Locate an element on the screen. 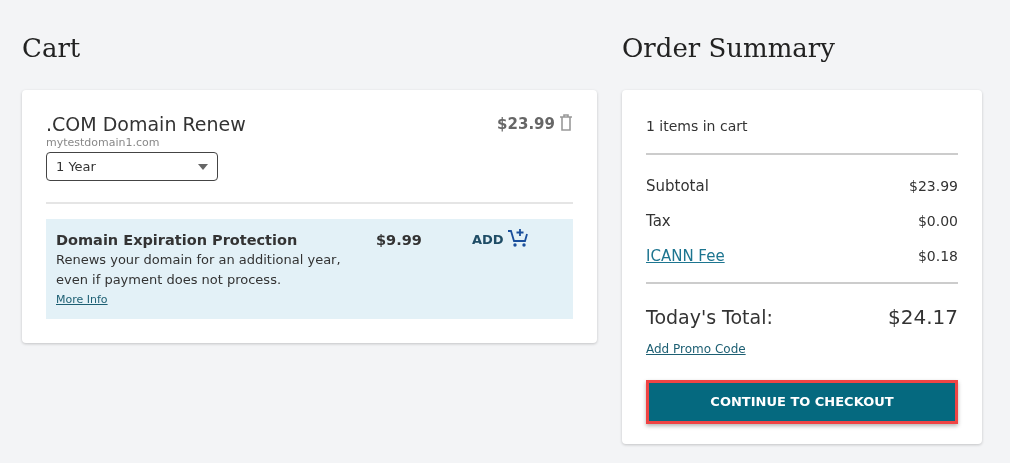 The height and width of the screenshot is (463, 1010). total-value: $24.17 is located at coordinates (923, 317).